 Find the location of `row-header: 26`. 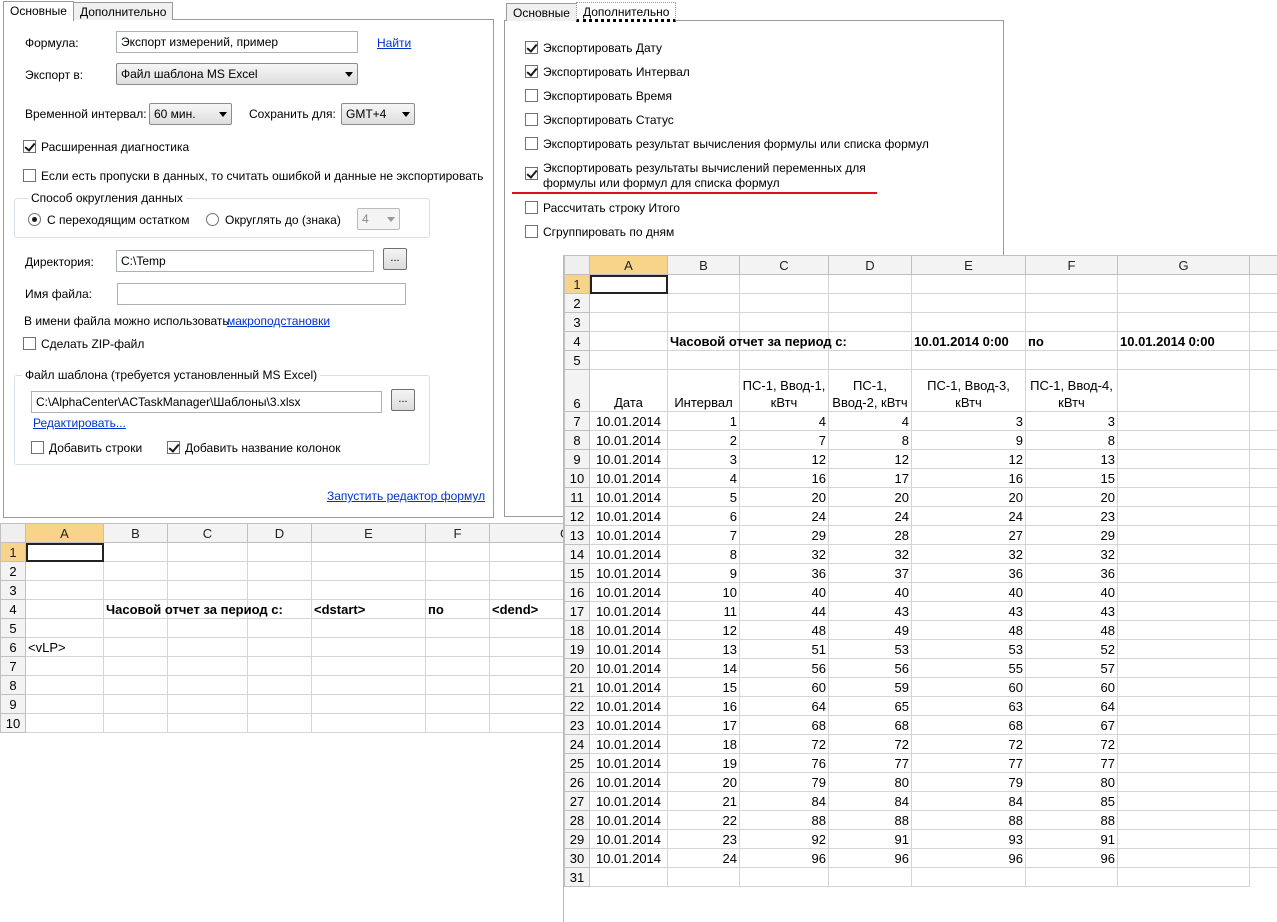

row-header: 26 is located at coordinates (577, 782).